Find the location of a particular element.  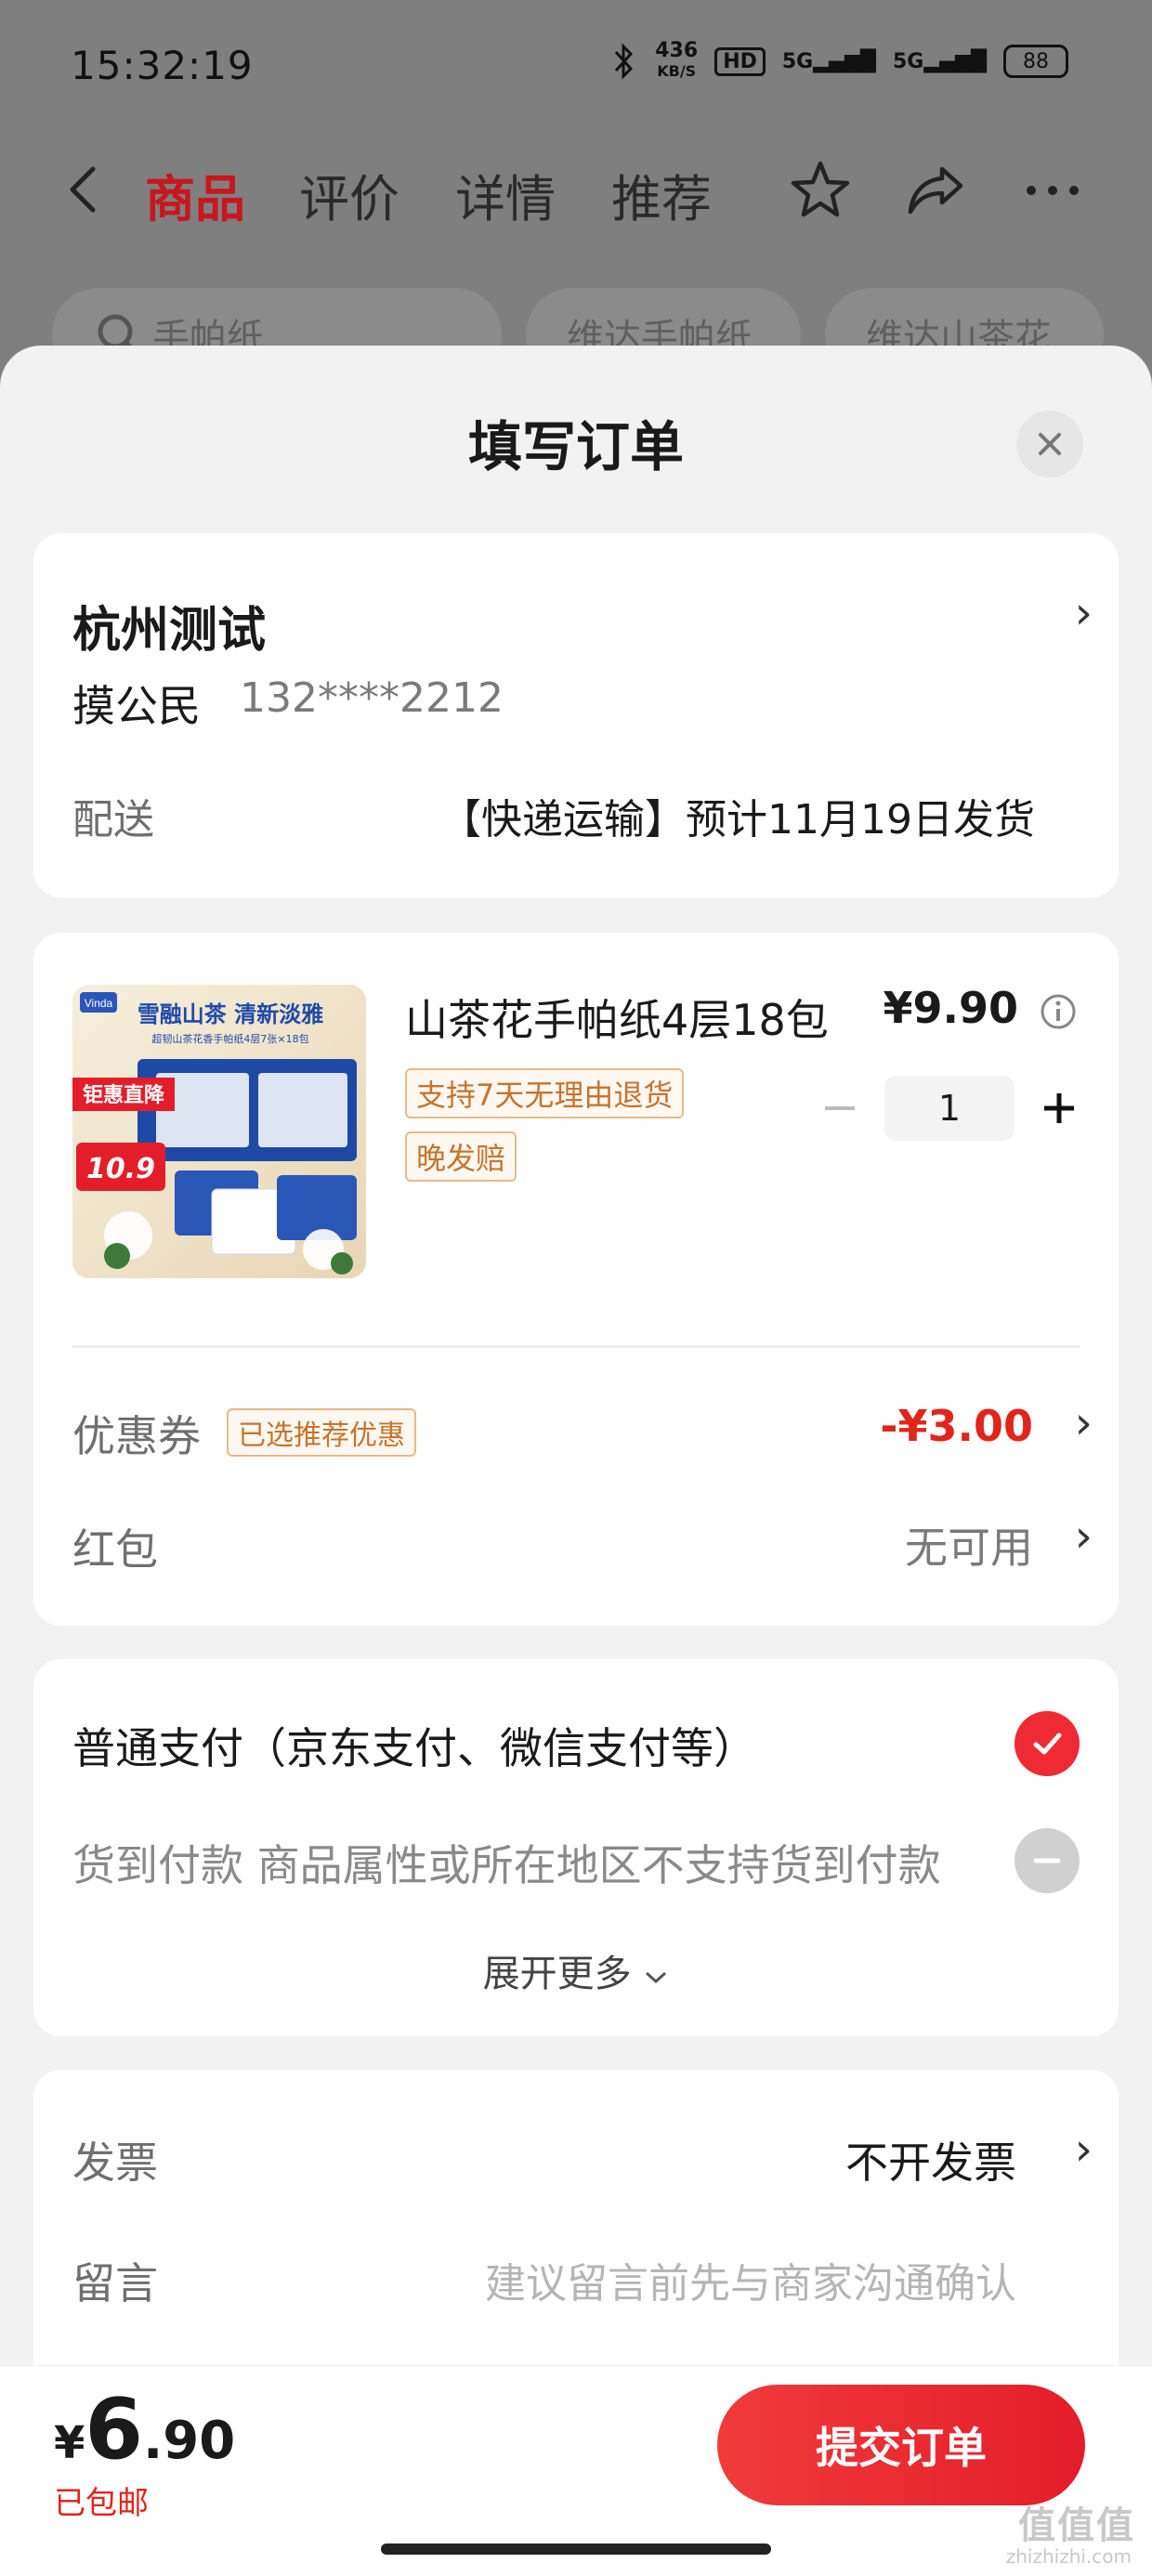

close-icon is located at coordinates (1050, 444).